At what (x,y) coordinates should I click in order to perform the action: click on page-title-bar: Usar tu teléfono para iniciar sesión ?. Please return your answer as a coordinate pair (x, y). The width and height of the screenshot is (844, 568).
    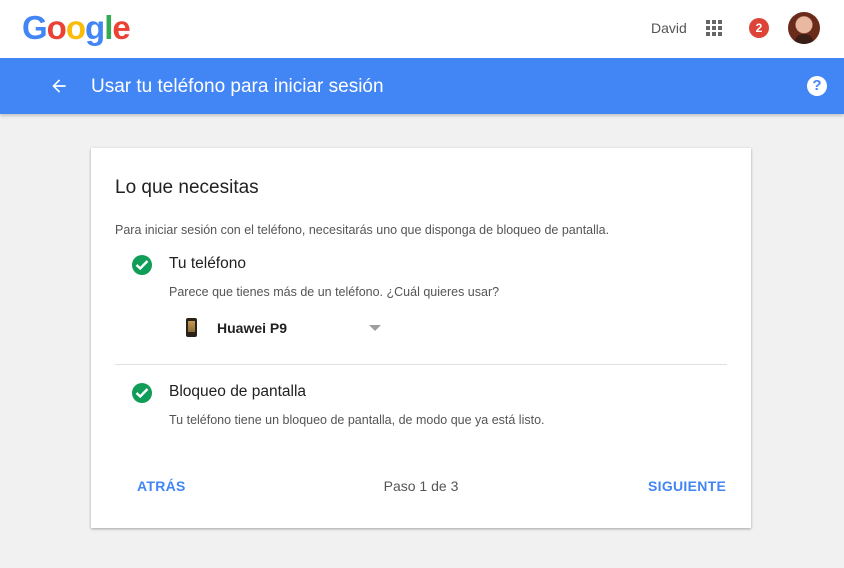
    Looking at the image, I should click on (422, 86).